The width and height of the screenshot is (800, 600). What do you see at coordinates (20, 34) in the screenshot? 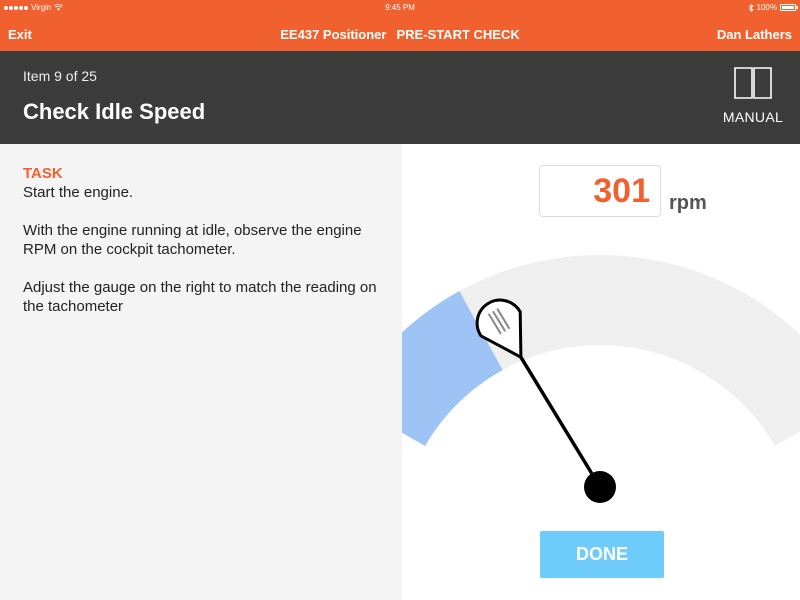
I see `exit-button: Exit` at bounding box center [20, 34].